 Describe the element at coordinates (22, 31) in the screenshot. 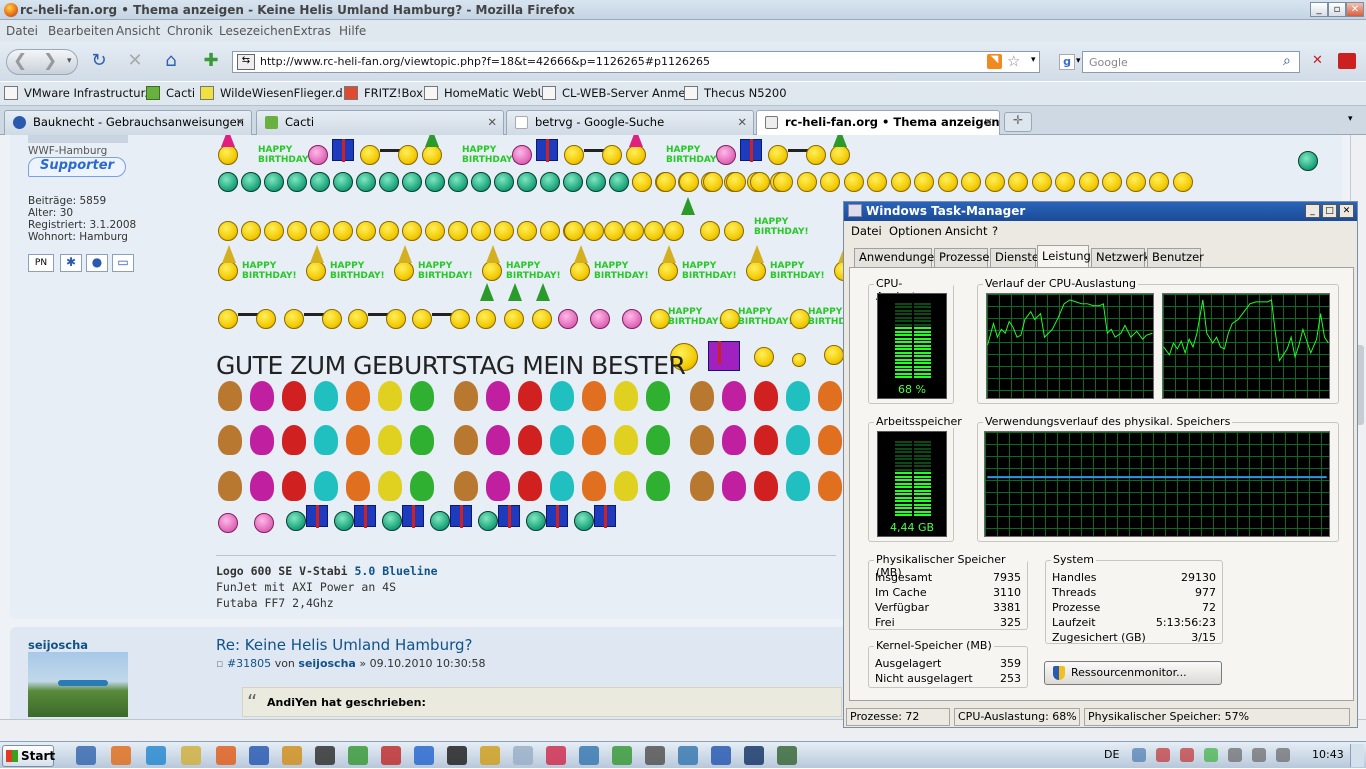

I see `menu-datei: Datei` at that location.